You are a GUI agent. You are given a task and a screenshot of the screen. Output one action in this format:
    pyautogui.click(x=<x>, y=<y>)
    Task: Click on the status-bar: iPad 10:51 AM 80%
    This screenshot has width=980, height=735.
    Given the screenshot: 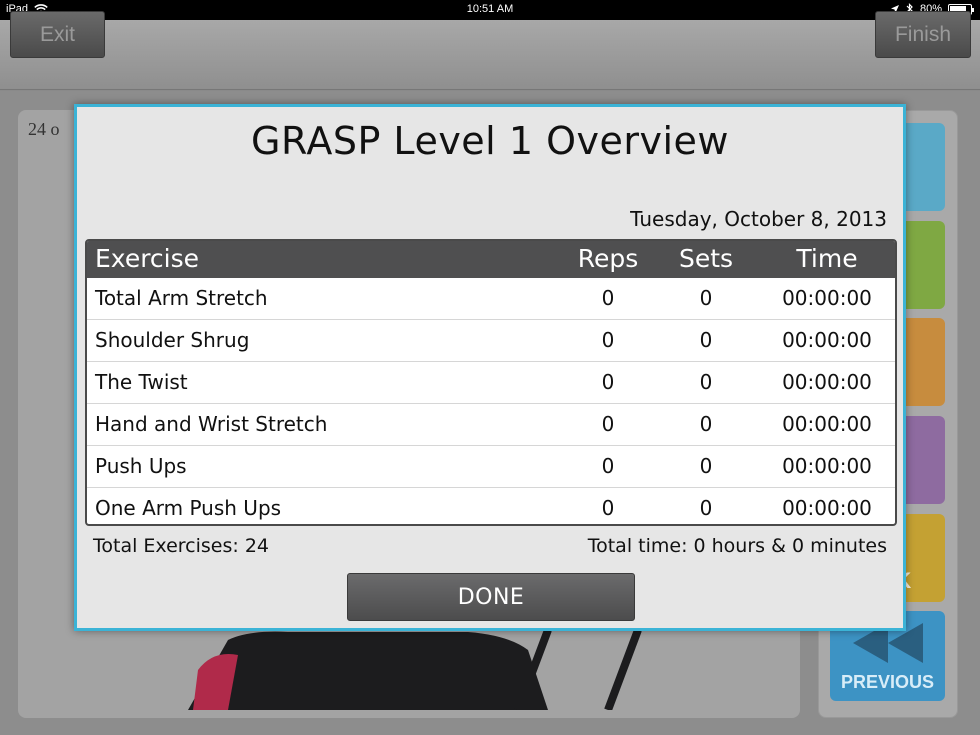 What is the action you would take?
    pyautogui.click(x=490, y=10)
    